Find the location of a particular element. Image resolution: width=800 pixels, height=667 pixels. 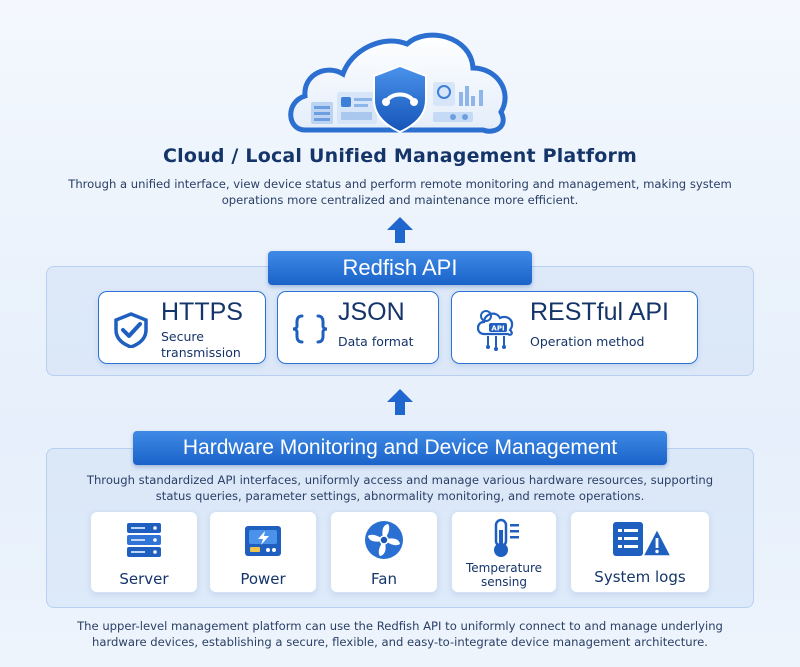

system-logs-label: System logs is located at coordinates (640, 577).